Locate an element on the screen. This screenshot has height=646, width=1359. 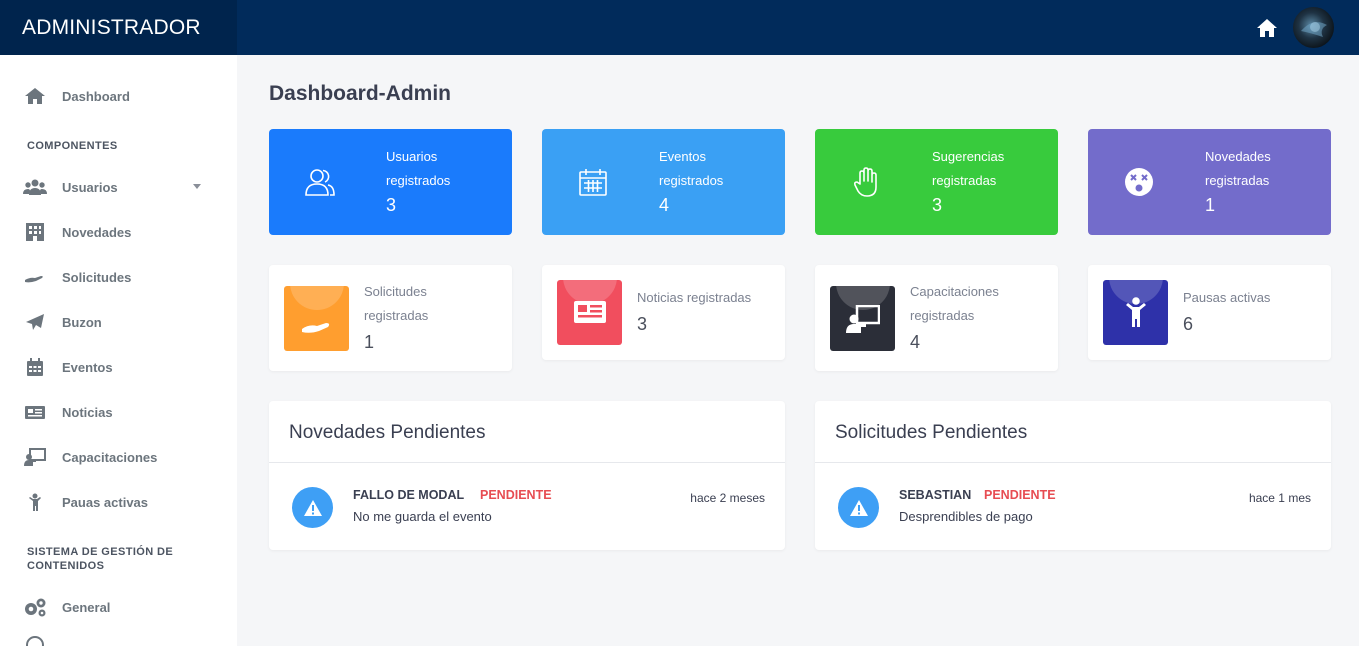
sidebar-item-partial is located at coordinates (118, 638).